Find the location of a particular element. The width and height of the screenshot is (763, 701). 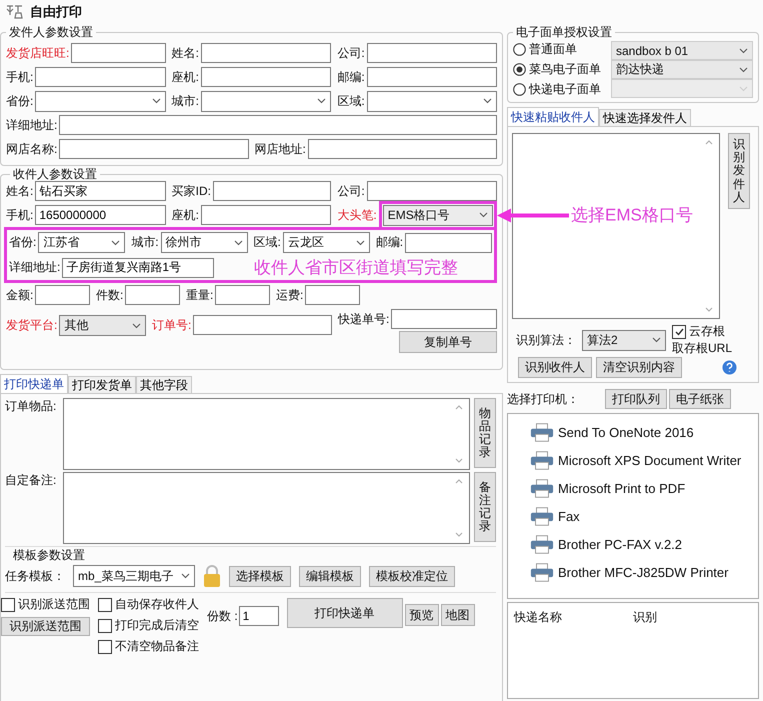

field-label: 份数 : is located at coordinates (222, 616).